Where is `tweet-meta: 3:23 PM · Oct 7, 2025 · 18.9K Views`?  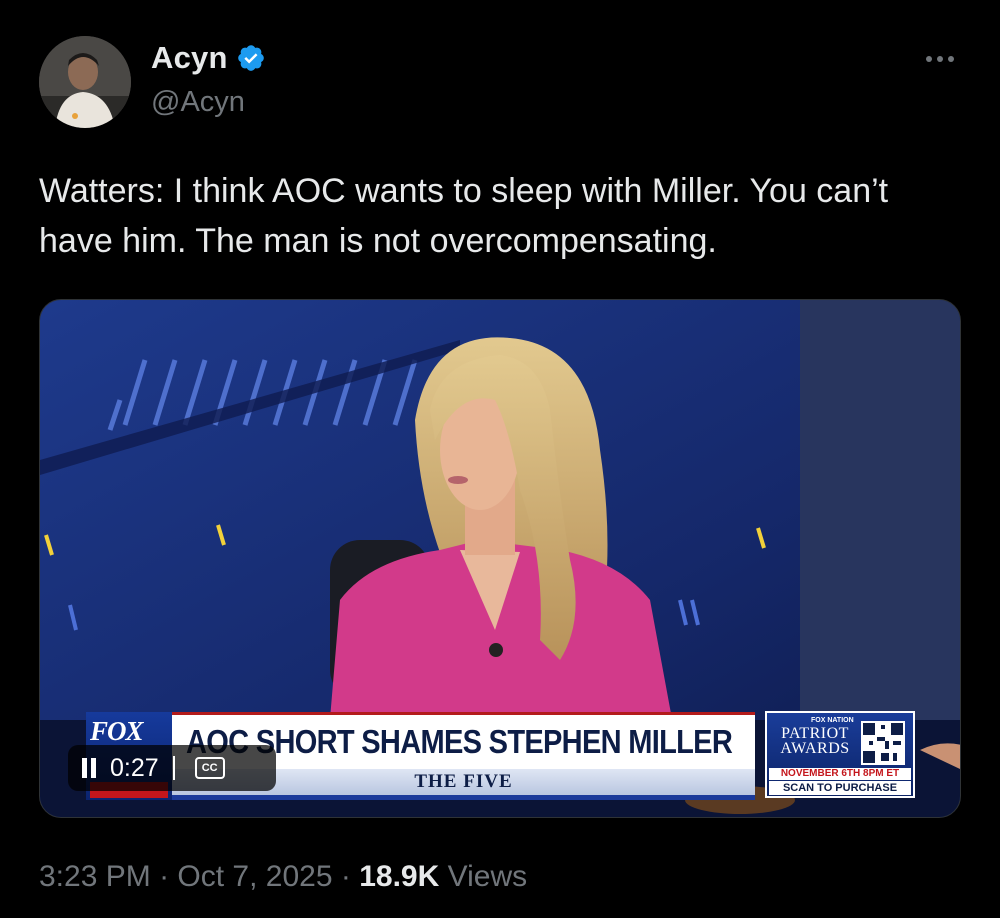 tweet-meta: 3:23 PM · Oct 7, 2025 · 18.9K Views is located at coordinates (283, 877).